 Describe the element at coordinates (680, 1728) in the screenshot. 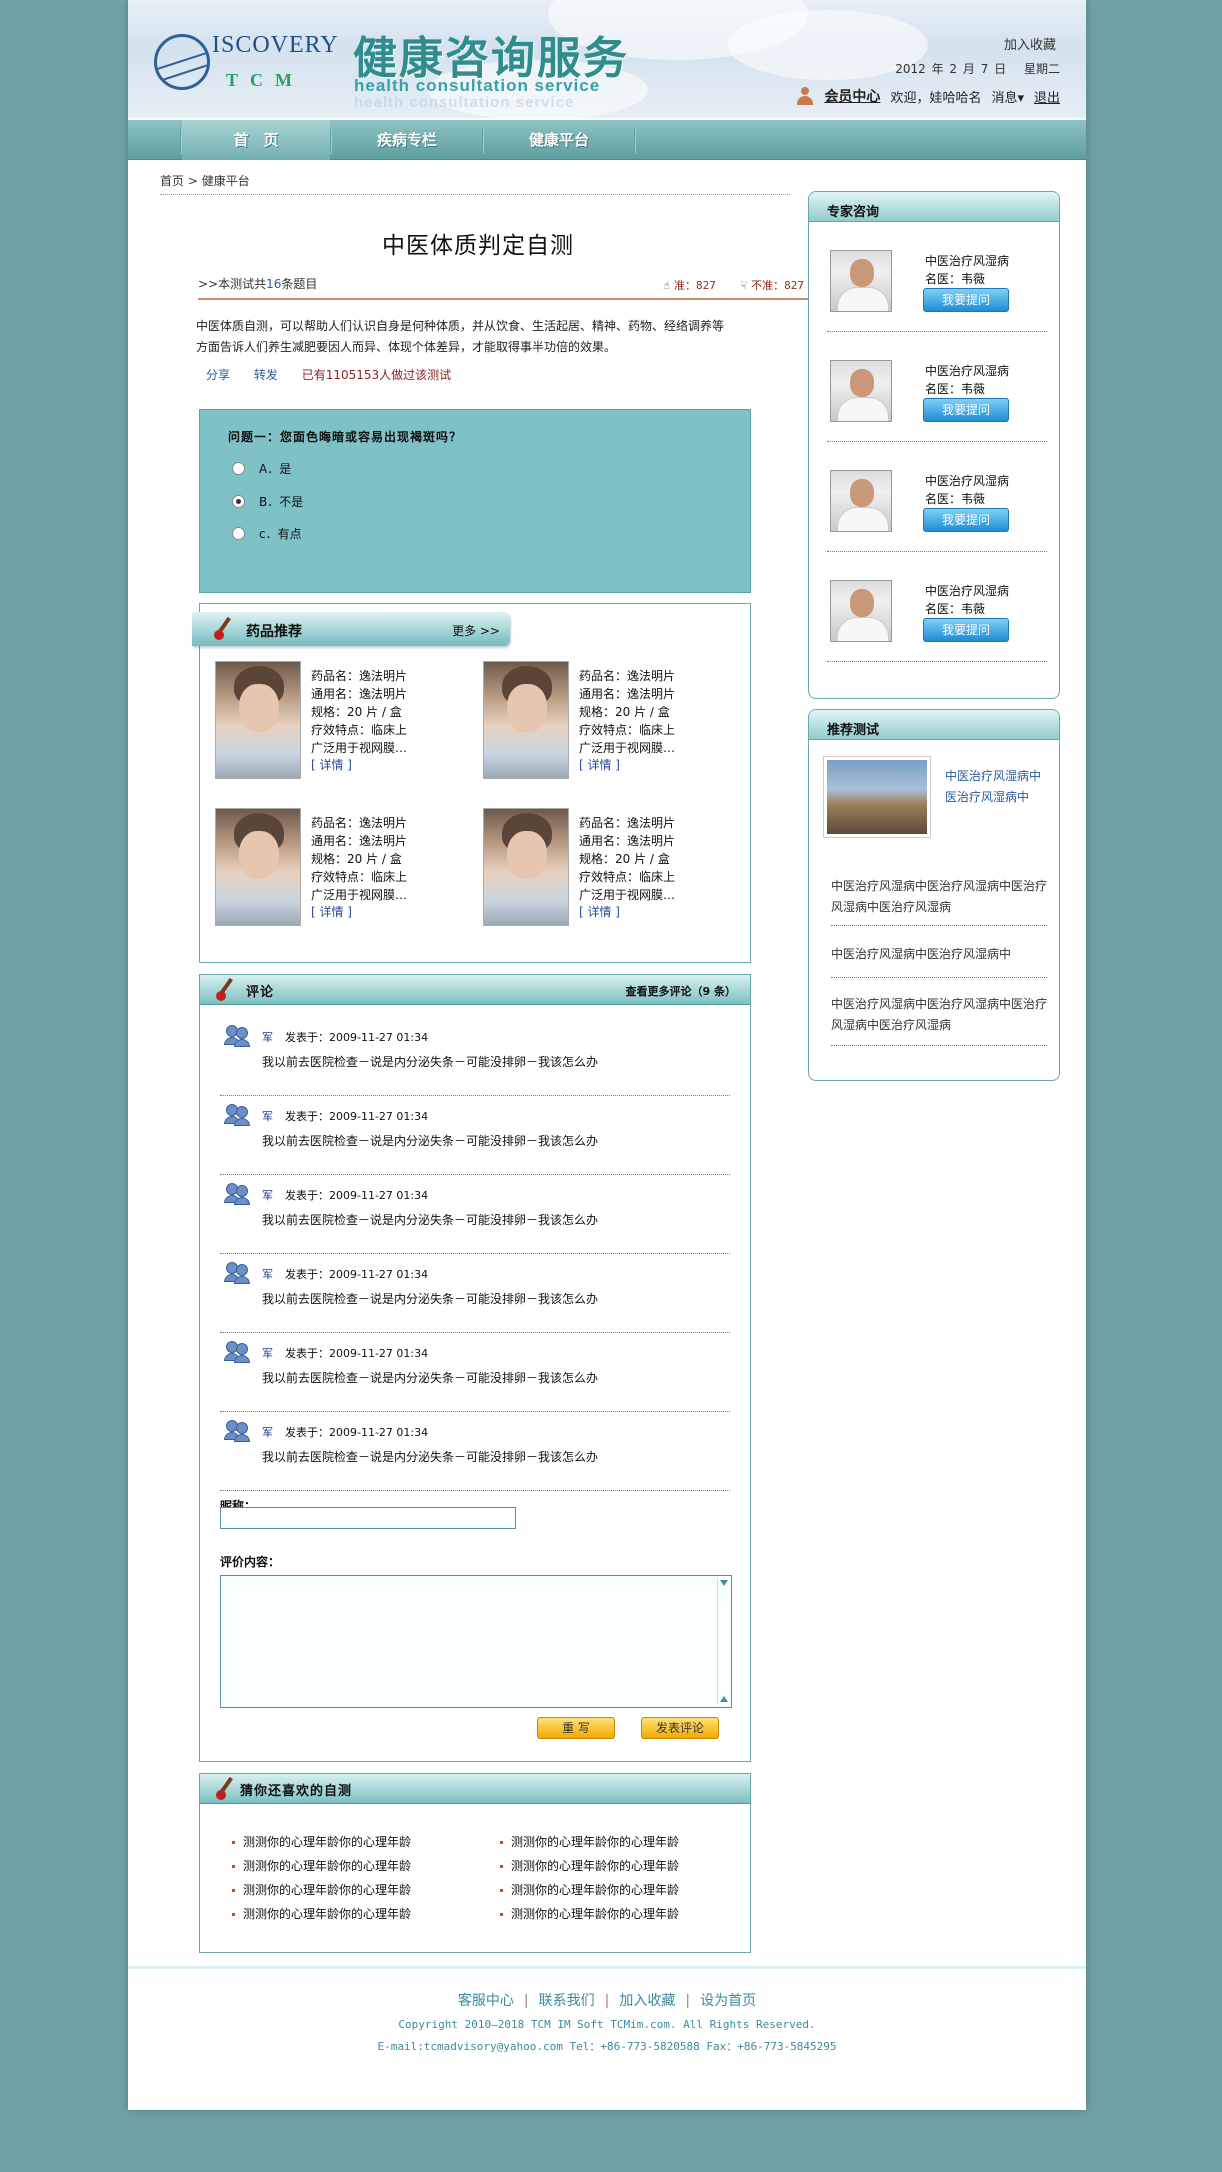

I see `submit-comment-button: 发表评论` at that location.